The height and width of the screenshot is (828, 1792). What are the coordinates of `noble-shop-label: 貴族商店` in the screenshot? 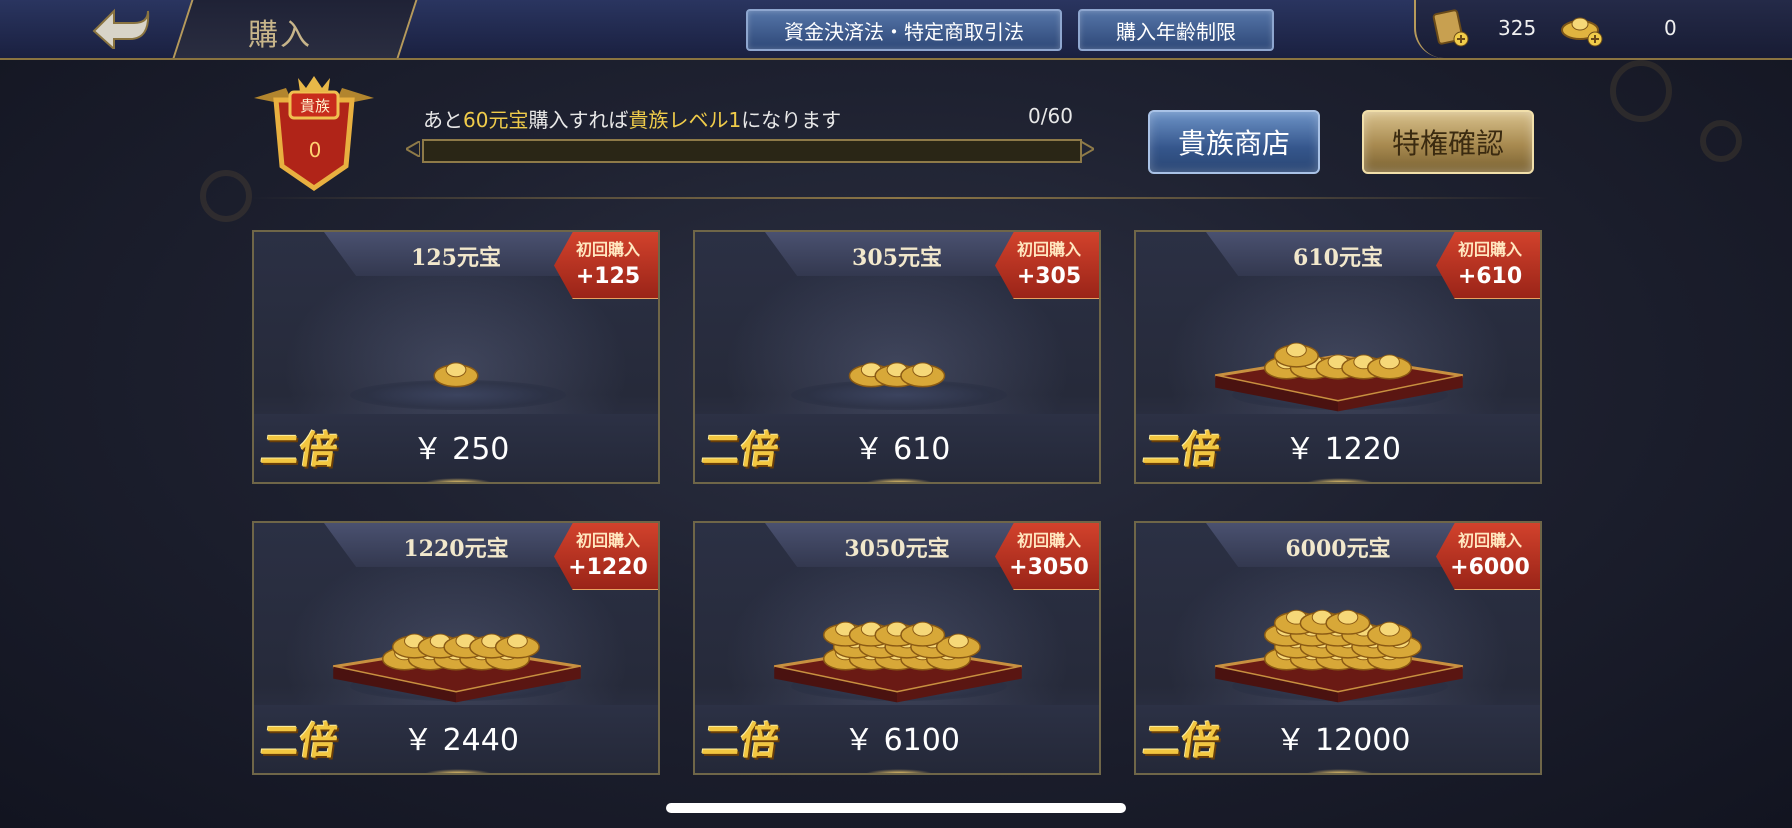 It's located at (1233, 143).